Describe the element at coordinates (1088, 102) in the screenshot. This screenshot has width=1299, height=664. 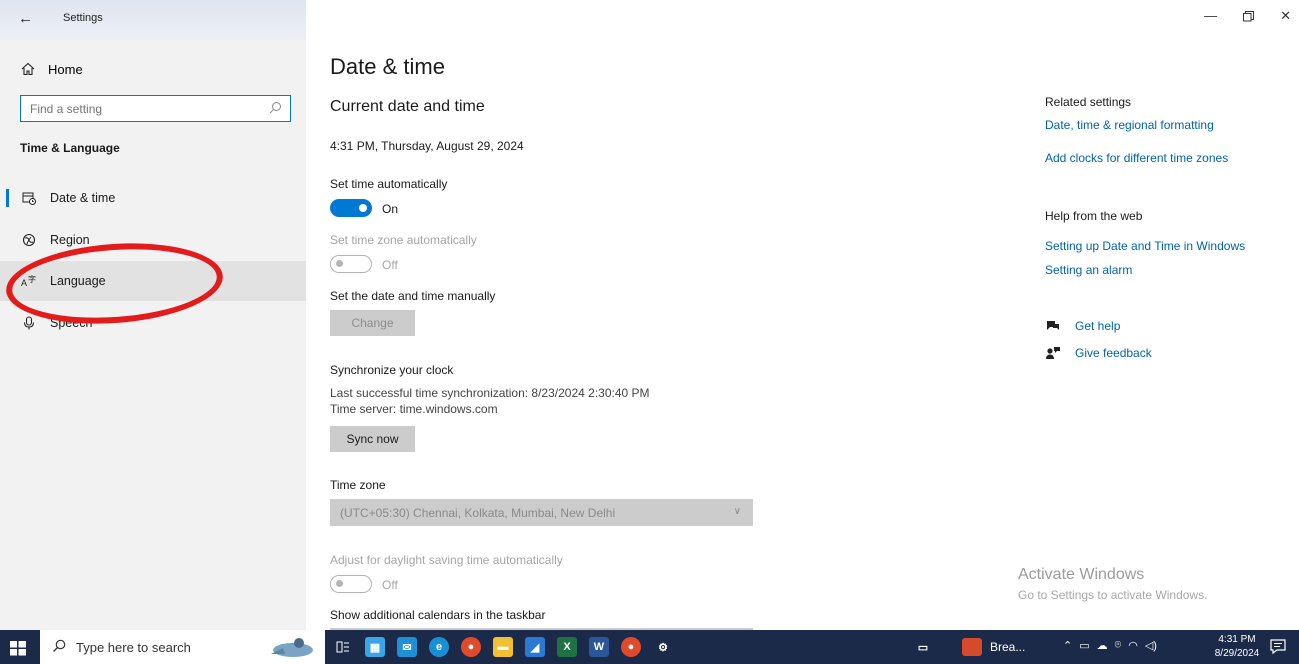
I see `related-settings-heading: Related settings` at that location.